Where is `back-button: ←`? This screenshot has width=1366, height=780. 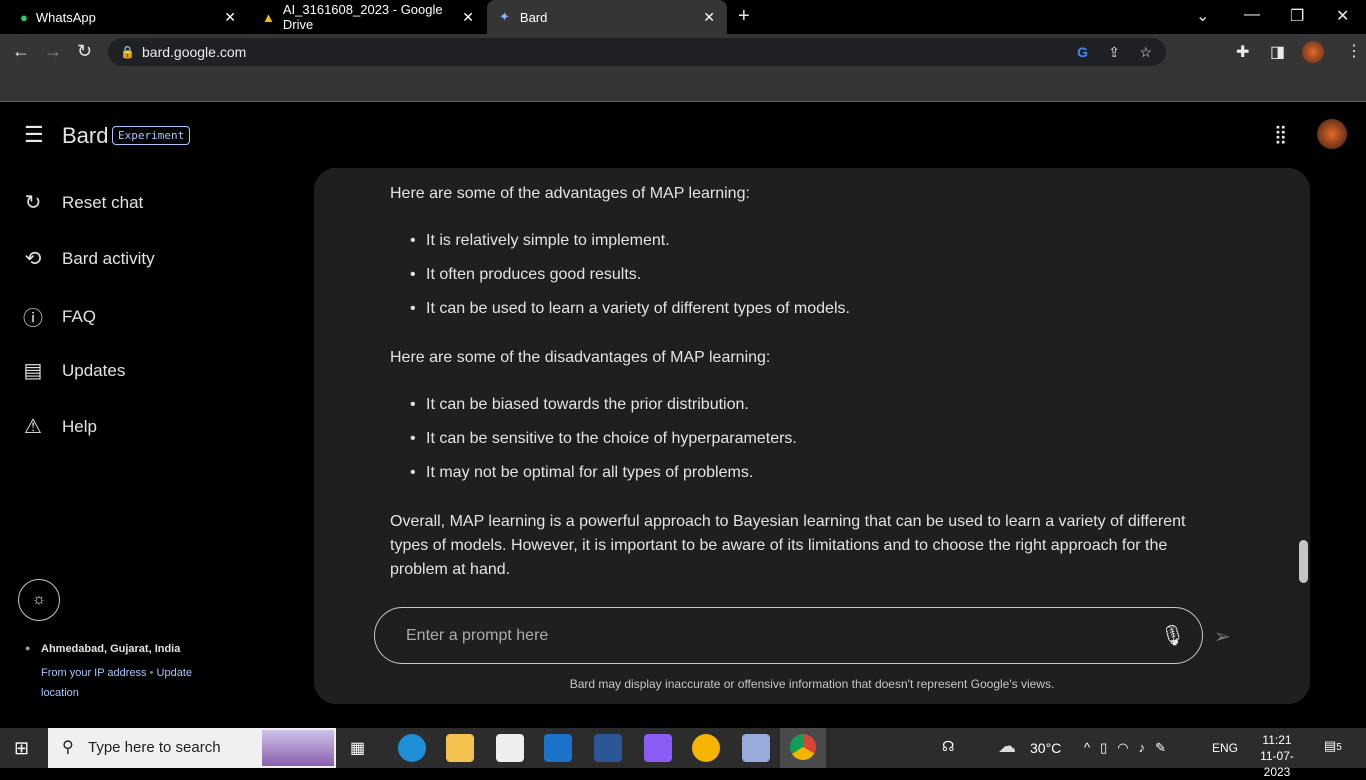
back-button: ← is located at coordinates (21, 51).